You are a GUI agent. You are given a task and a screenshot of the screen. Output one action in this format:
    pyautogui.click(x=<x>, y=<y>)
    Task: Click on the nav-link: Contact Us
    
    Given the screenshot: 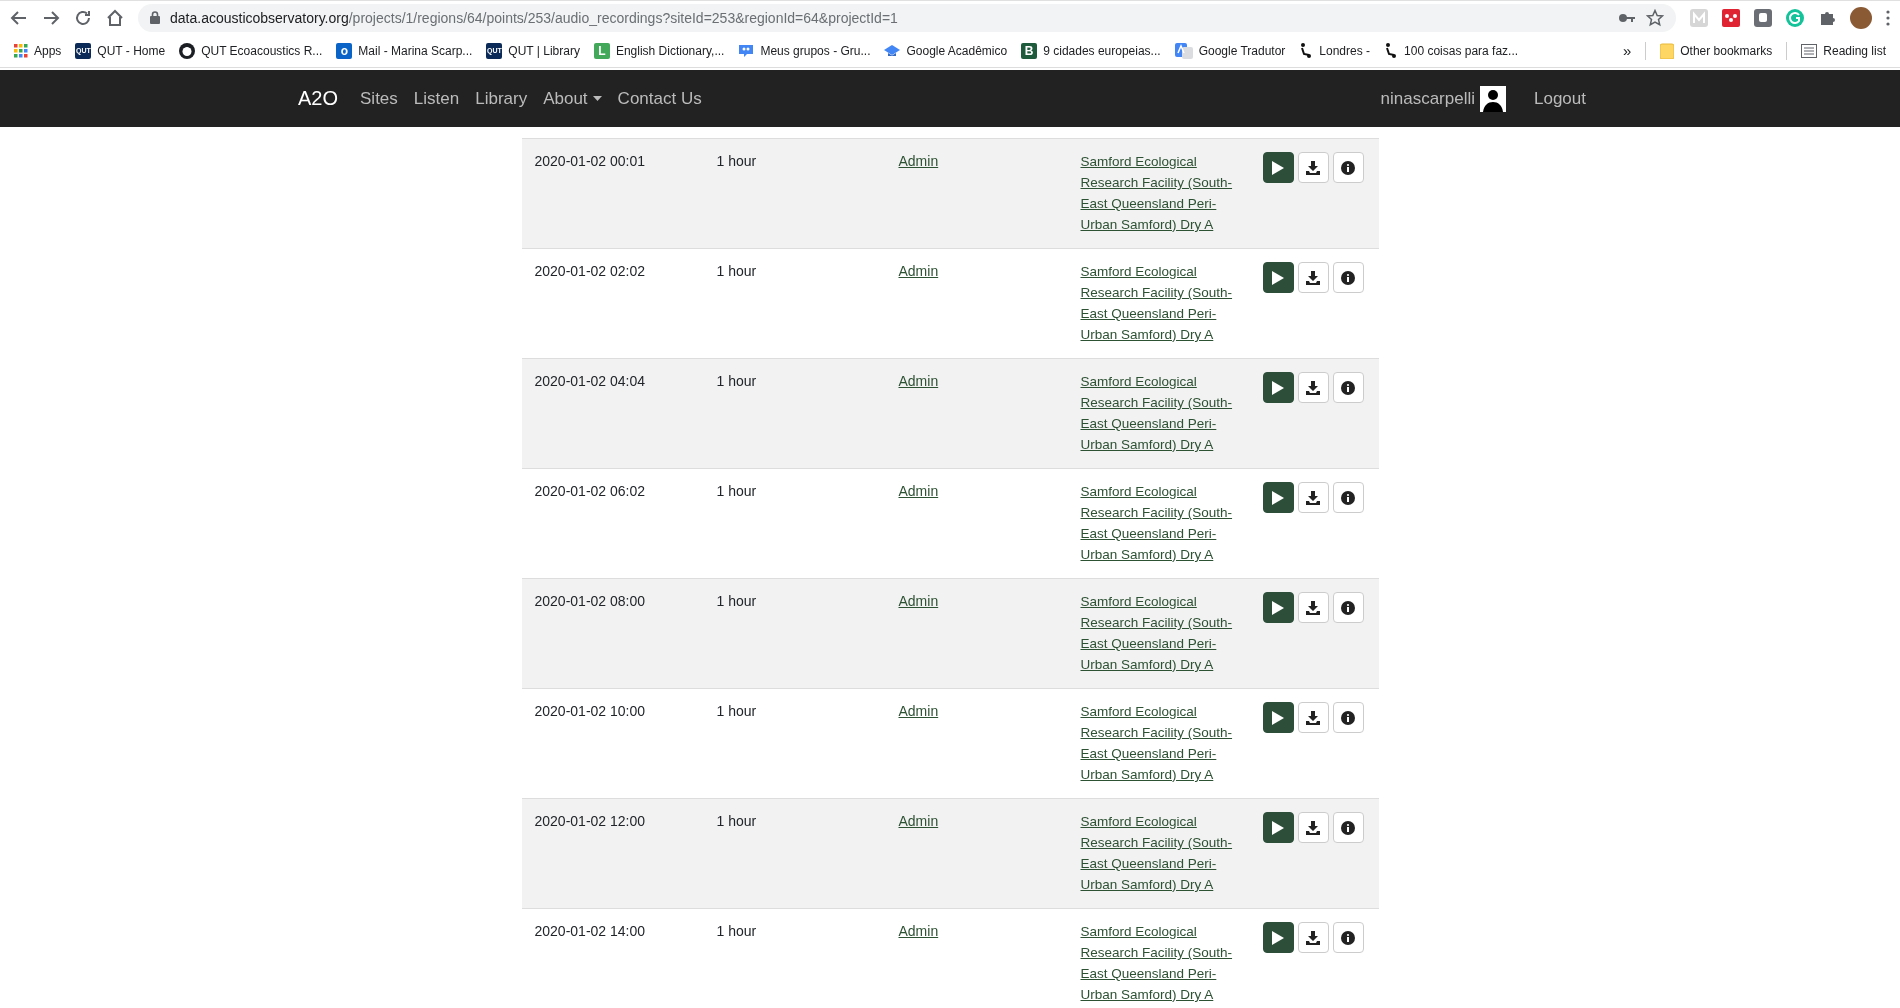 What is the action you would take?
    pyautogui.click(x=659, y=98)
    